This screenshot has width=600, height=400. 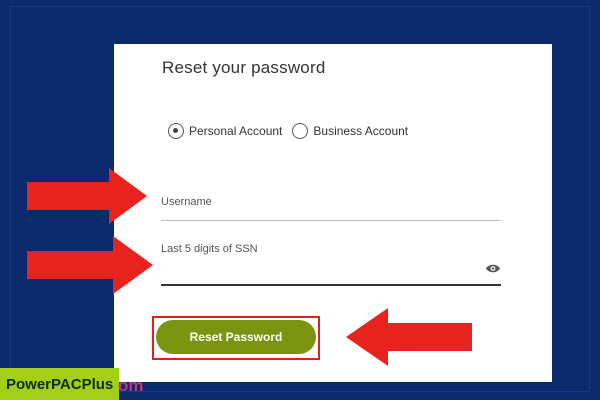 I want to click on eye-icon, so click(x=493, y=268).